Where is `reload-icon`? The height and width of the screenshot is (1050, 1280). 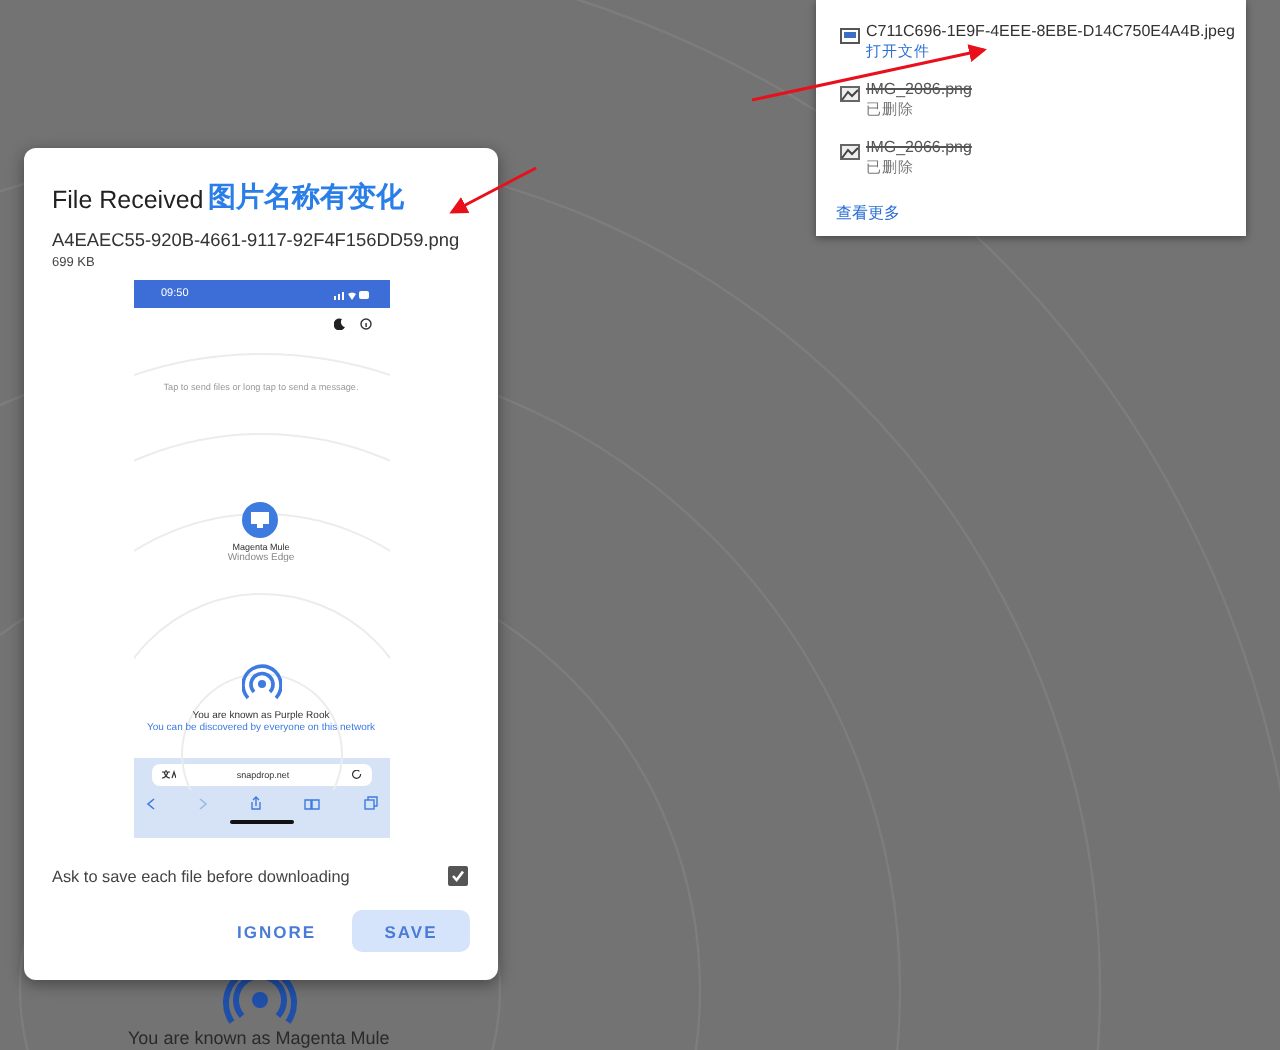 reload-icon is located at coordinates (356, 775).